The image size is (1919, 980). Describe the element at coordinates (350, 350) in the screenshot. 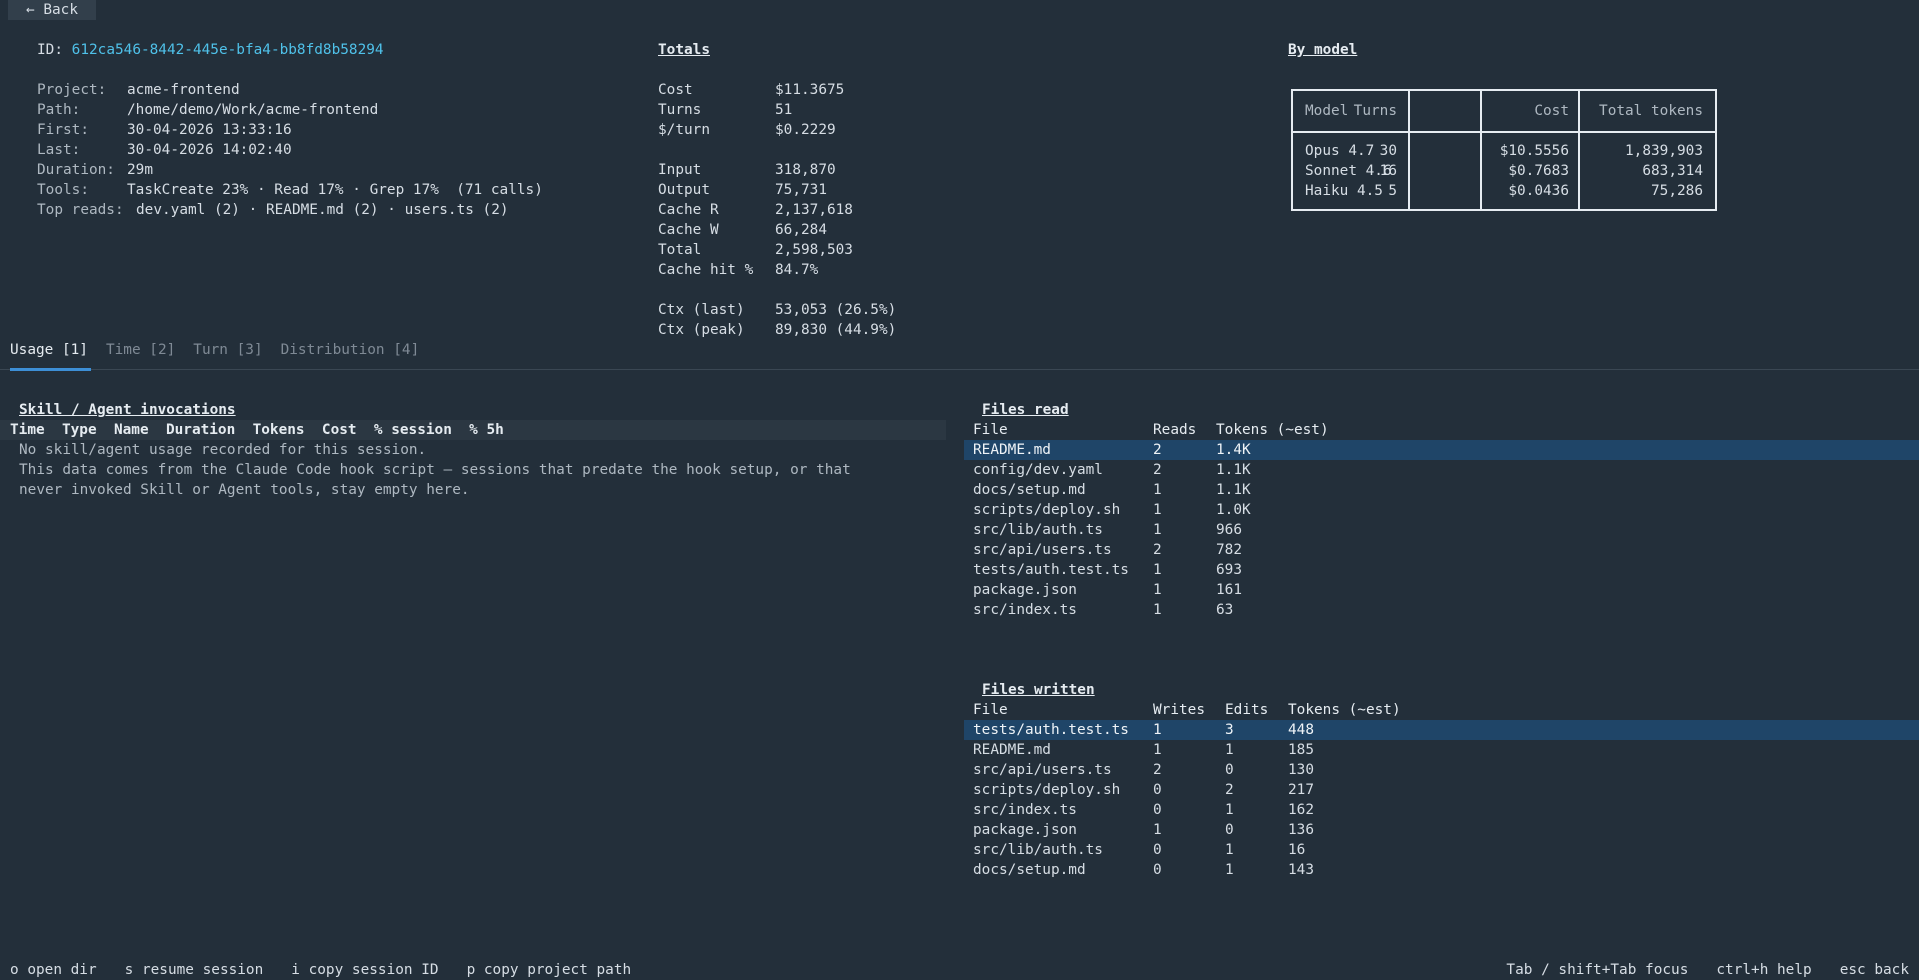

I see `tab-distribution: Distribution [4]` at that location.